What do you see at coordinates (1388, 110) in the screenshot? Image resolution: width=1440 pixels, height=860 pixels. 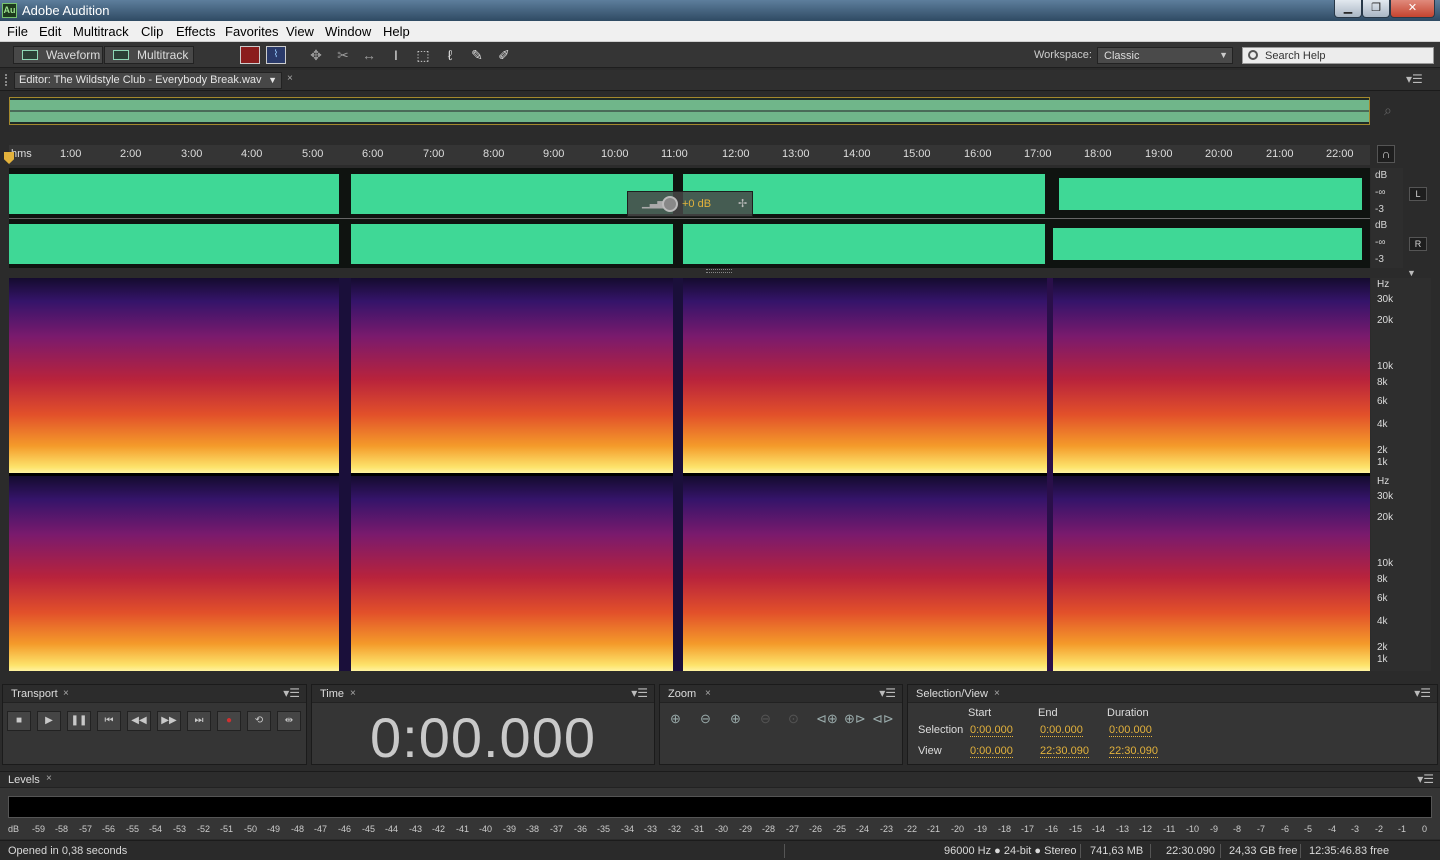 I see `zoom-navigator-icon: ⌕` at bounding box center [1388, 110].